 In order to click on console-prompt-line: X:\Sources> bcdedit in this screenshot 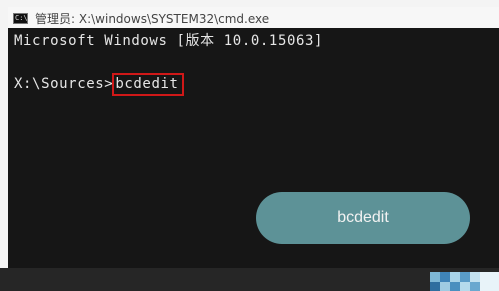, I will do `click(99, 84)`.